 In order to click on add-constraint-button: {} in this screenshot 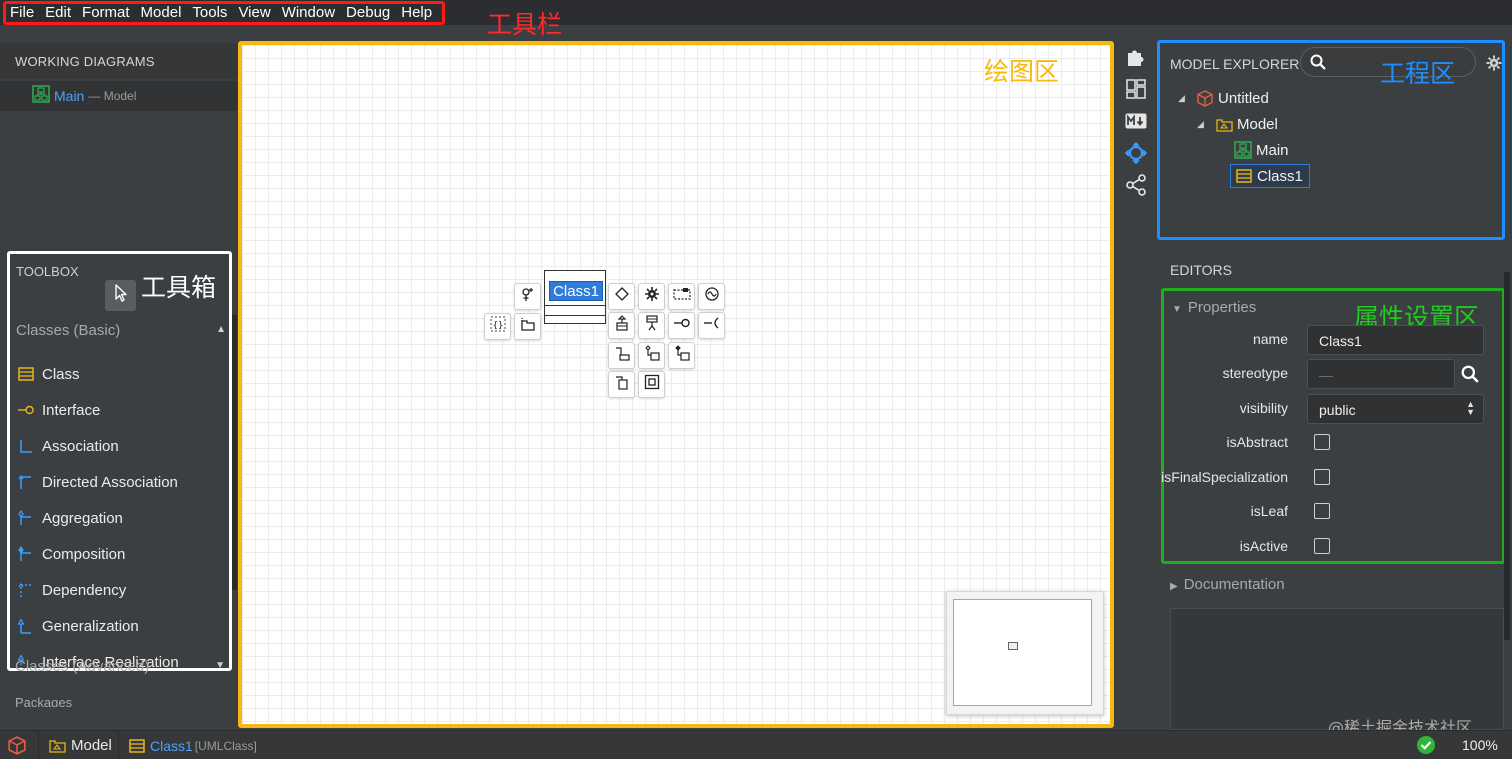, I will do `click(497, 326)`.